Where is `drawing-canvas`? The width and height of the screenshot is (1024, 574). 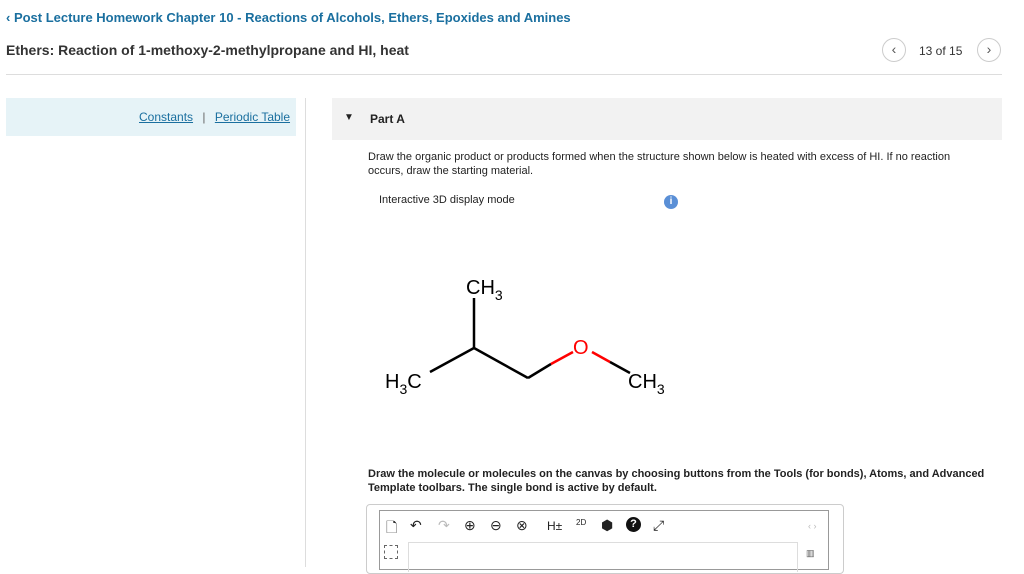 drawing-canvas is located at coordinates (603, 557).